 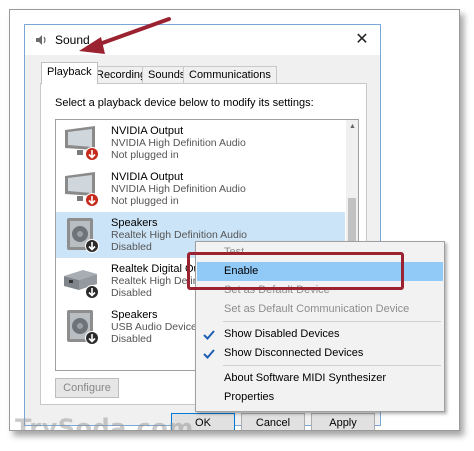 What do you see at coordinates (320, 353) in the screenshot?
I see `menu-item-show-disconnected-devices: Show Disconnected Devices` at bounding box center [320, 353].